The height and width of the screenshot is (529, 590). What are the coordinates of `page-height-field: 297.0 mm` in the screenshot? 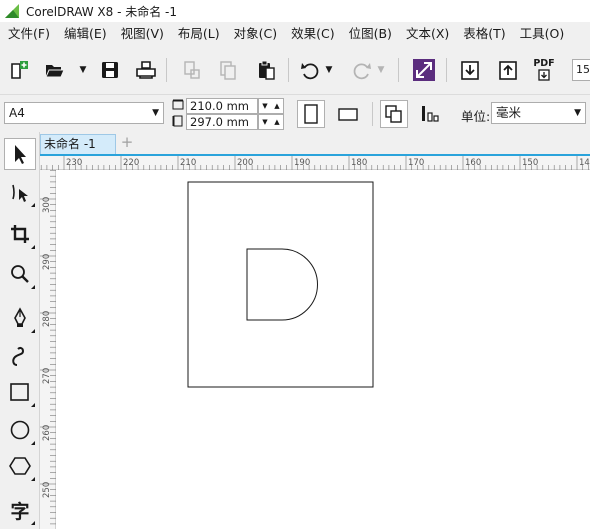 It's located at (222, 122).